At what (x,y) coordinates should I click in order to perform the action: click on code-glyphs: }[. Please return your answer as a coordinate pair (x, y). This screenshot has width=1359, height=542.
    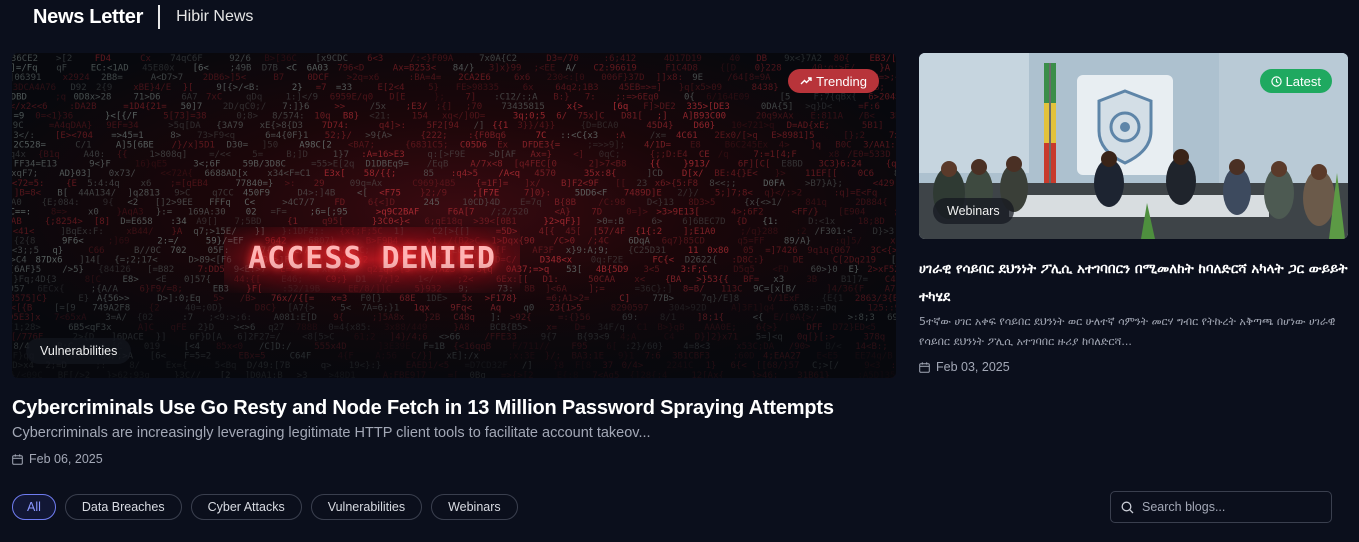
    Looking at the image, I should click on (188, 88).